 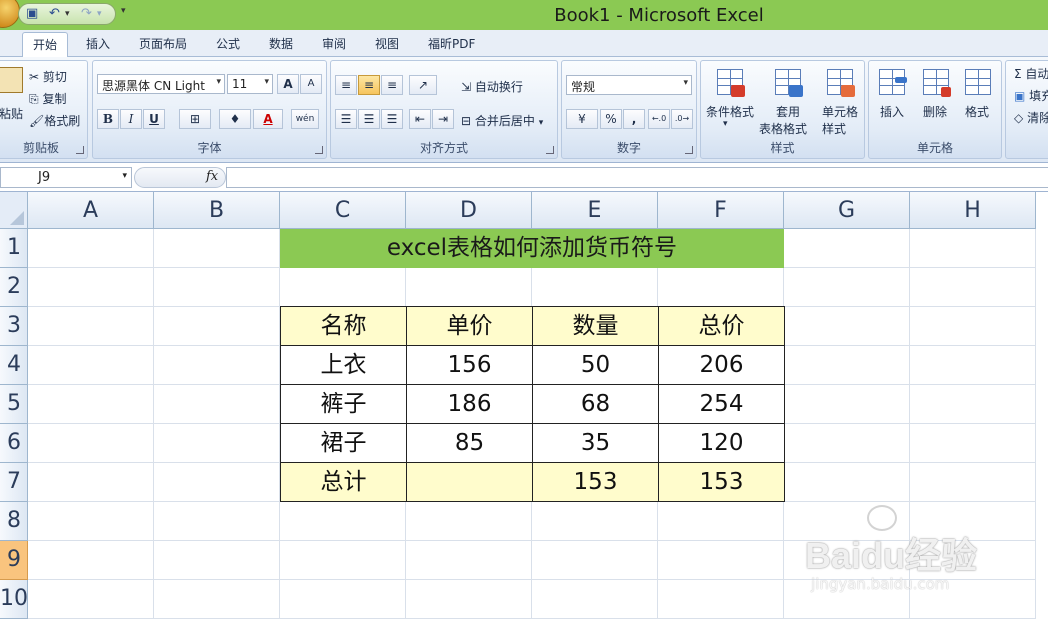 I want to click on table-header-cell: 数量, so click(x=595, y=326).